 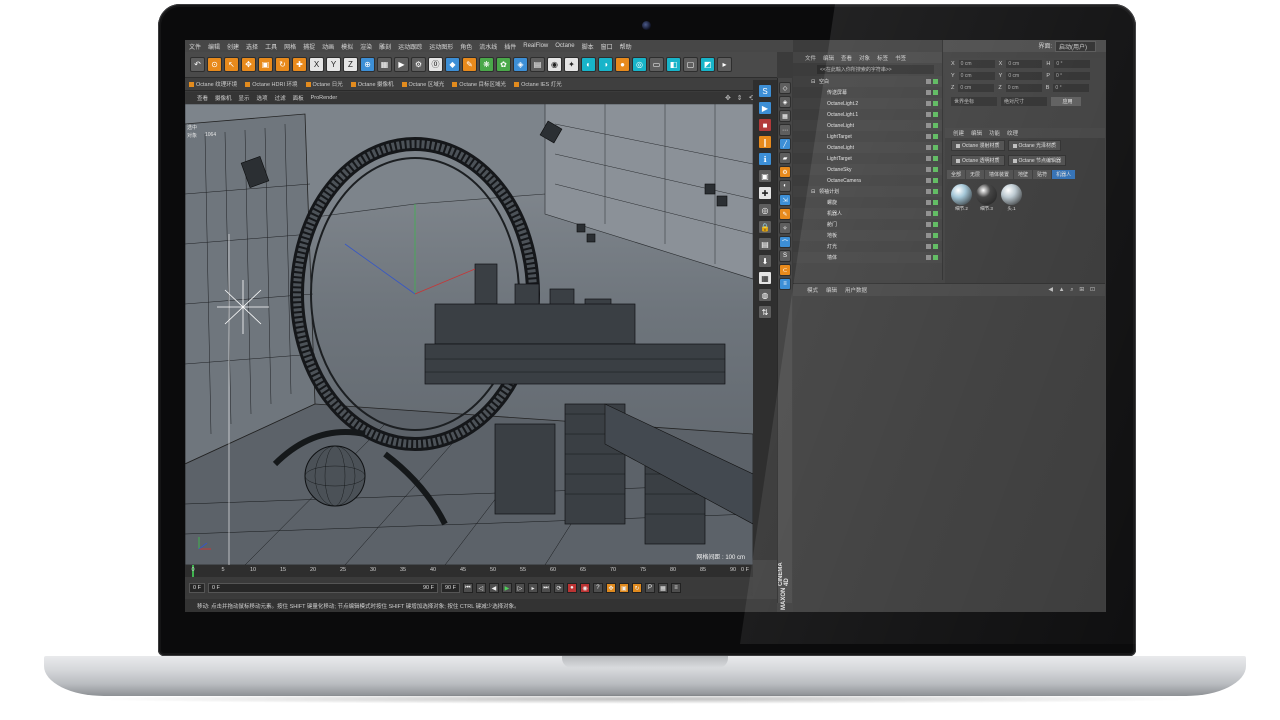 What do you see at coordinates (765, 176) in the screenshot?
I see `octane-region-icon: ▣` at bounding box center [765, 176].